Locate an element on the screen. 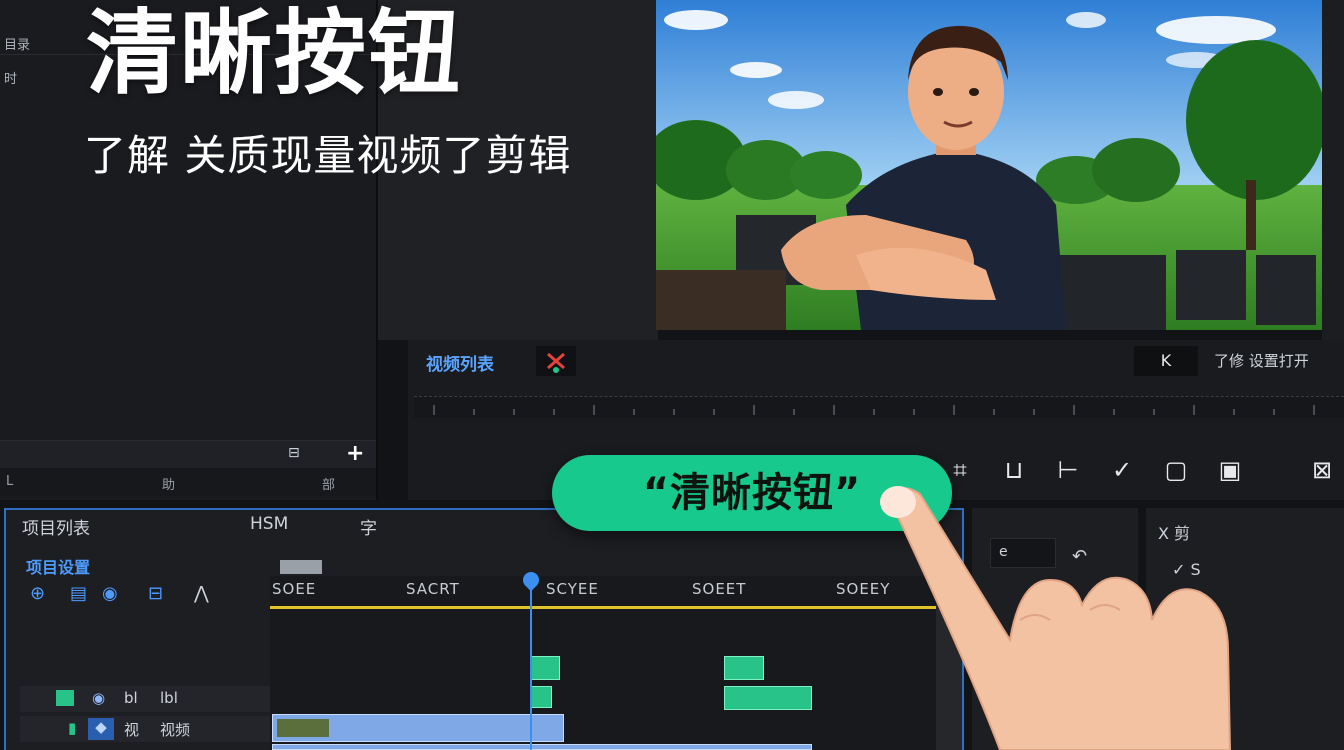 The image size is (1344, 750). ruler-label: SCYEE is located at coordinates (572, 589).